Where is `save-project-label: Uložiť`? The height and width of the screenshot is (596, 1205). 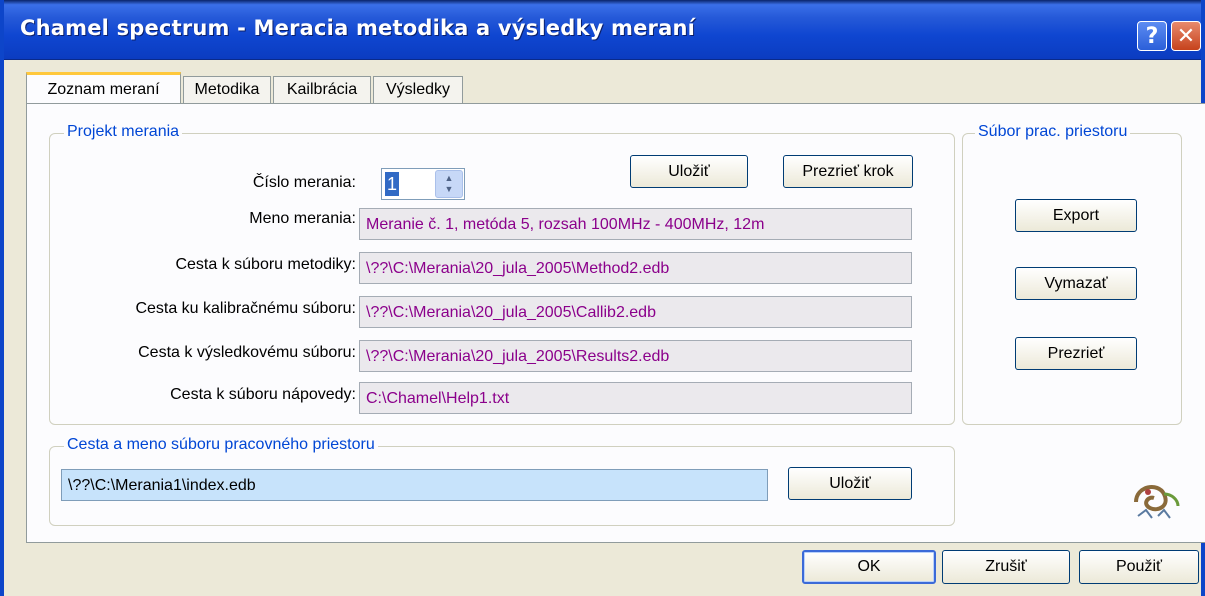 save-project-label: Uložiť is located at coordinates (689, 171).